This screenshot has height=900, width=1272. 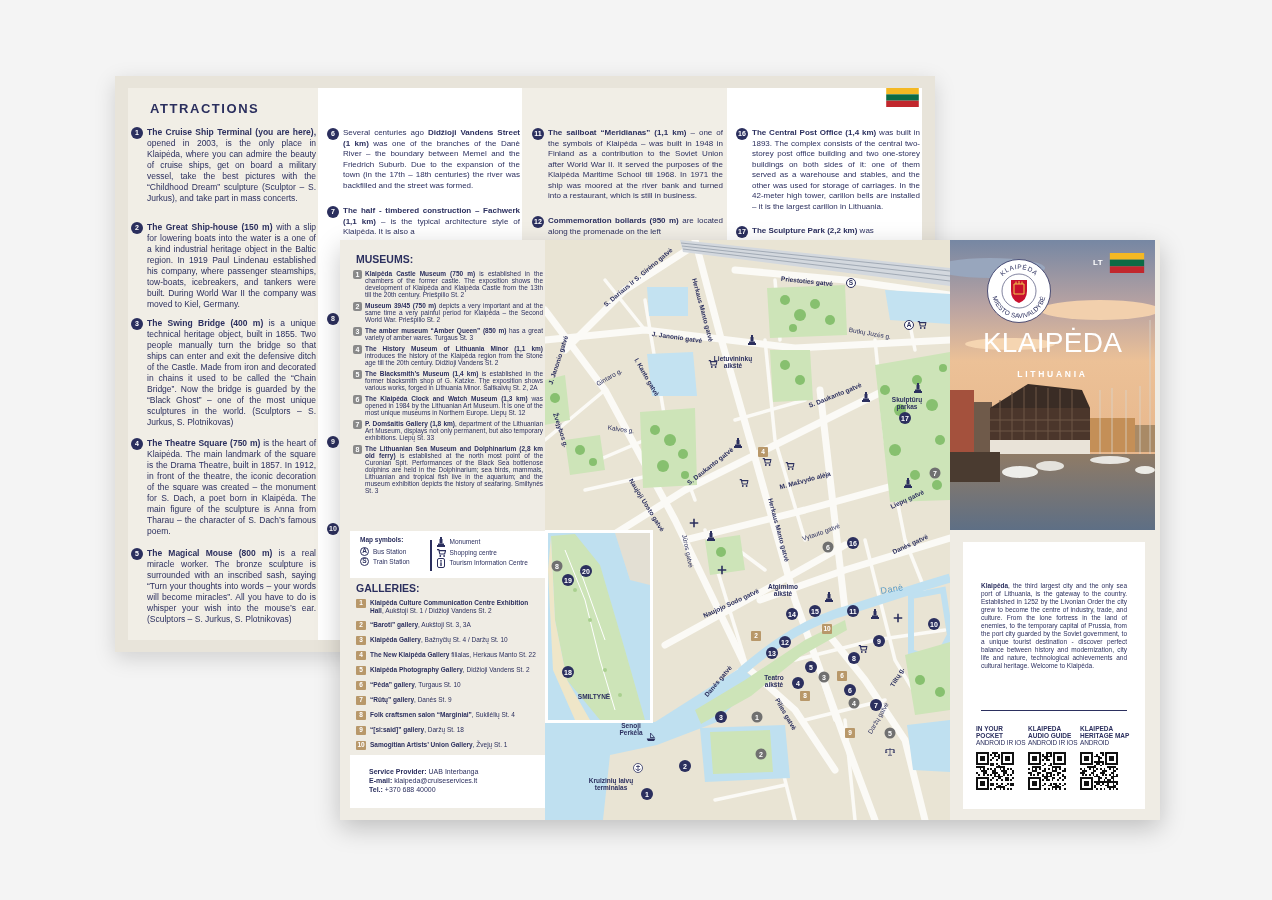 What do you see at coordinates (231, 487) in the screenshot?
I see `attraction-description: The Theatre Square (750 m) is the heart of Klaipėda. The main landmark of the square is the Drama Theatre, built in 1857. In 1912, in front of the theatre, the iconic decoration of the square was created – the monument for S. Dach, a poet born in Klaipėda. The main figure of the sculpture is Anna from Tharau – the character of S. Dach’s famous poem.` at bounding box center [231, 487].